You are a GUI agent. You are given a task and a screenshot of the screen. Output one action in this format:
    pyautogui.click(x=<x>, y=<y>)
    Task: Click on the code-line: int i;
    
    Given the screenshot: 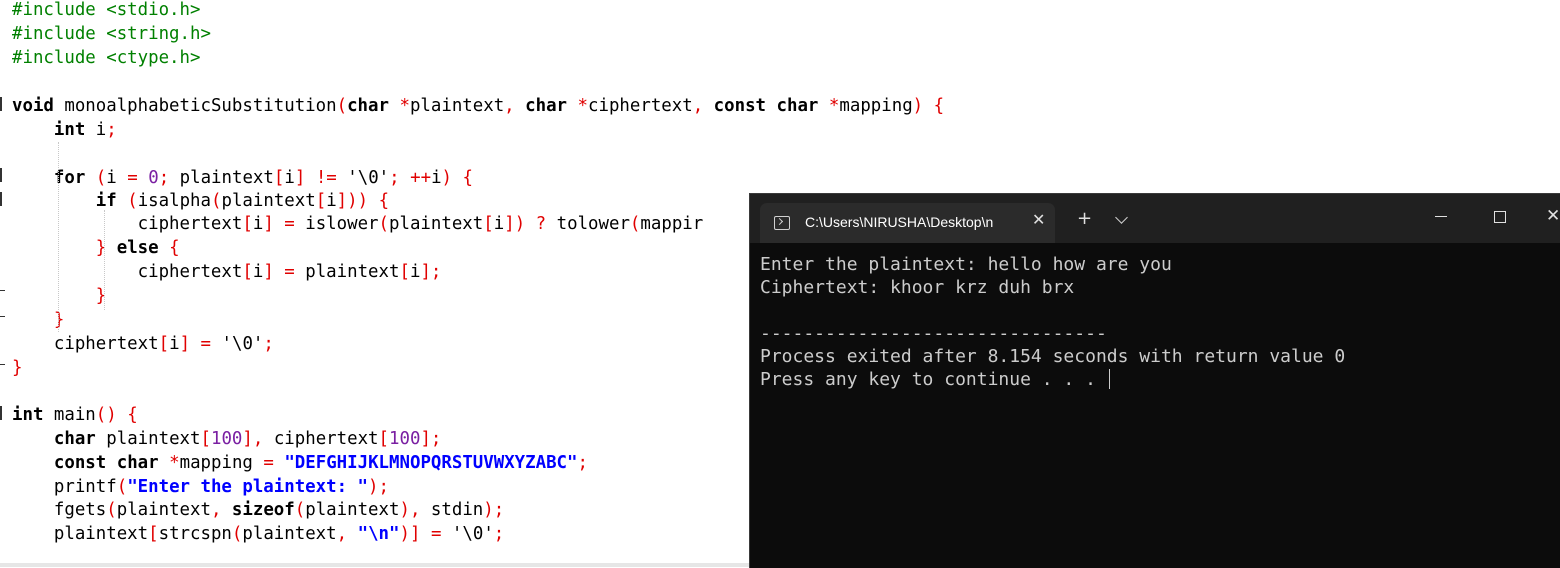 What is the action you would take?
    pyautogui.click(x=64, y=130)
    